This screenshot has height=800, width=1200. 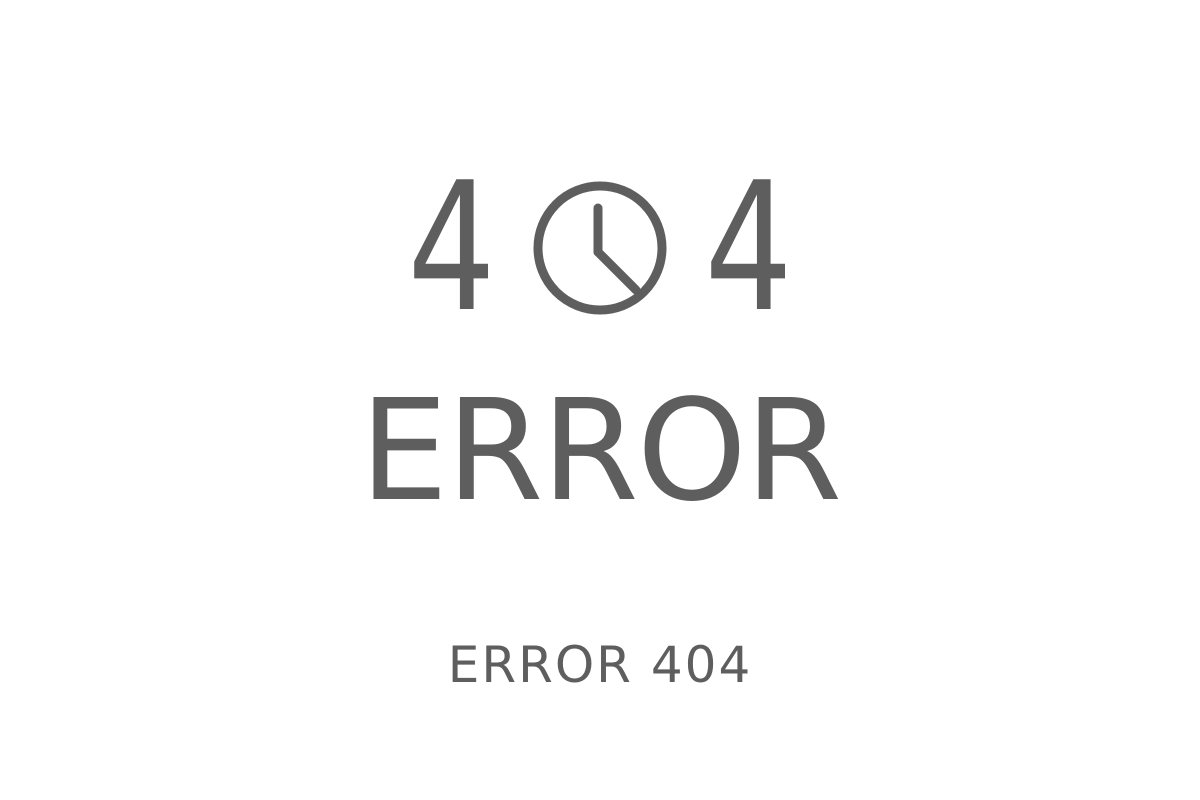 I want to click on code-digit-first: 4, so click(x=451, y=247).